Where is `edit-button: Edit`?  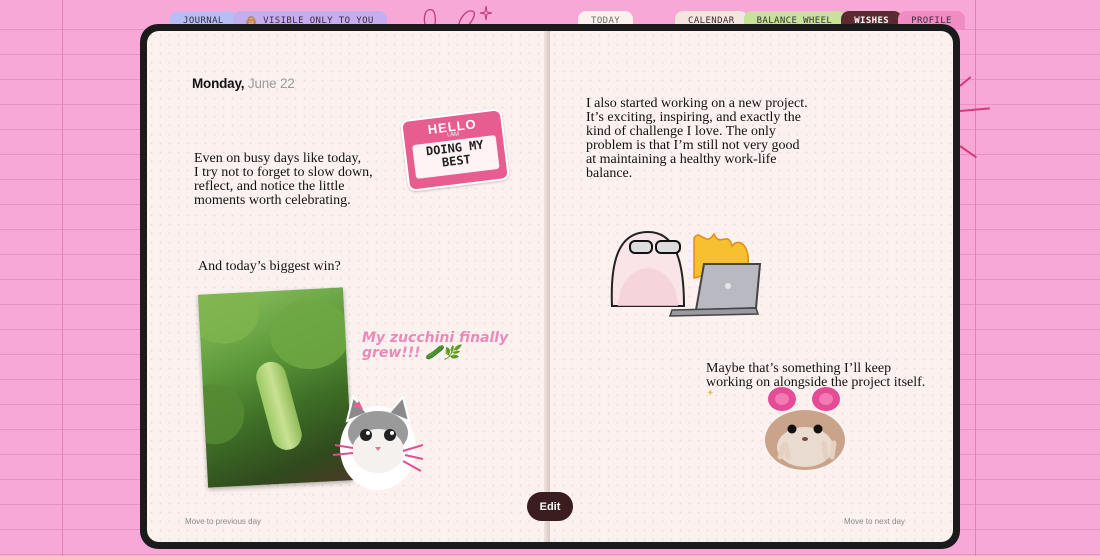 edit-button: Edit is located at coordinates (550, 506).